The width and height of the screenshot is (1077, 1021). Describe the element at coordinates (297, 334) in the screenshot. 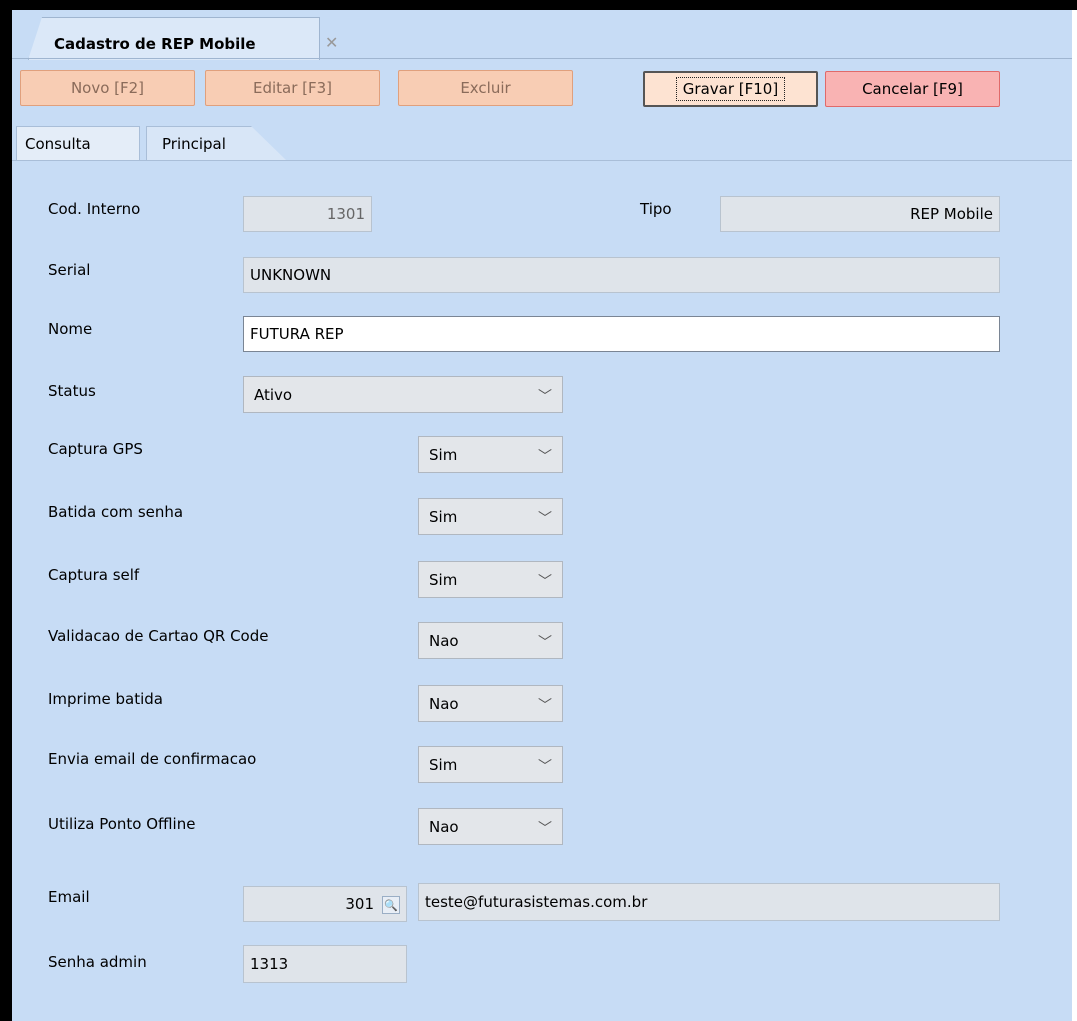

I see `nome-value: FUTURA REP` at that location.